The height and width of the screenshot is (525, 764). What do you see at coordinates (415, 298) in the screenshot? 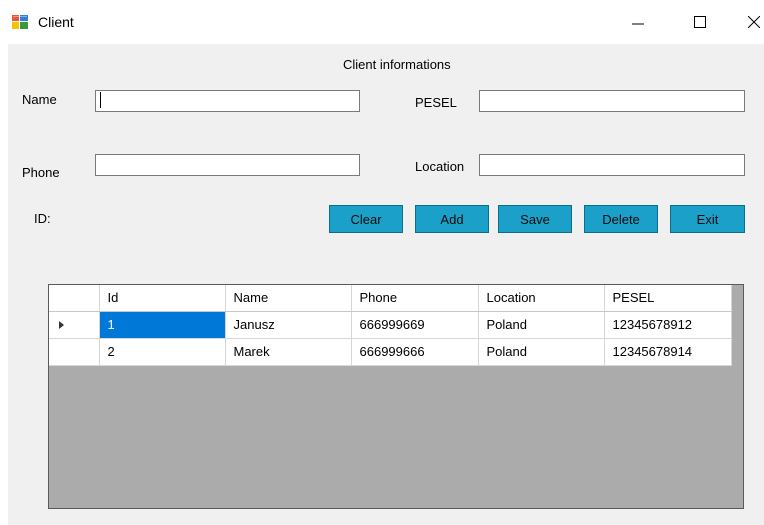
I see `column-header-phone: Phone` at bounding box center [415, 298].